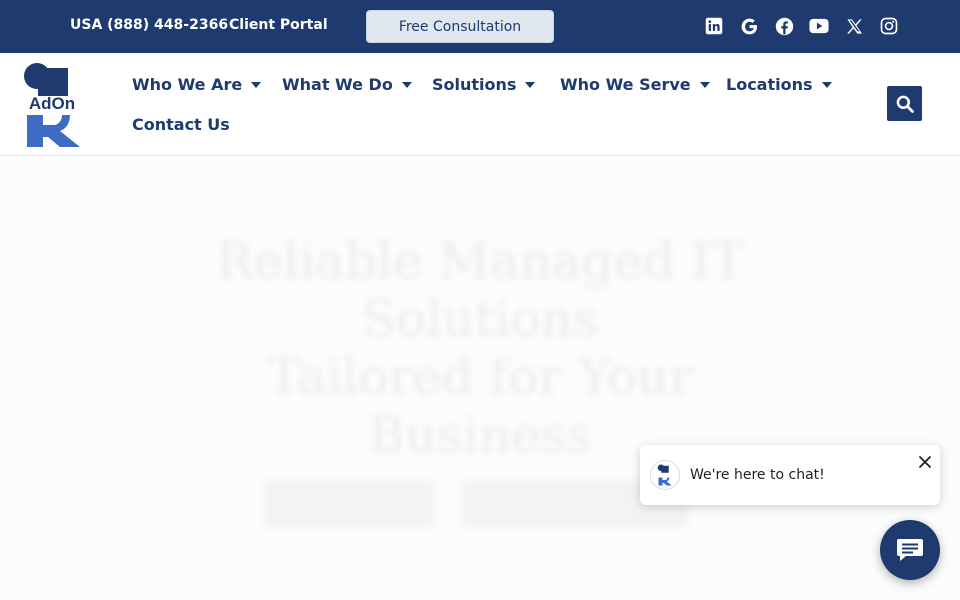  I want to click on chat-launcher-button, so click(910, 550).